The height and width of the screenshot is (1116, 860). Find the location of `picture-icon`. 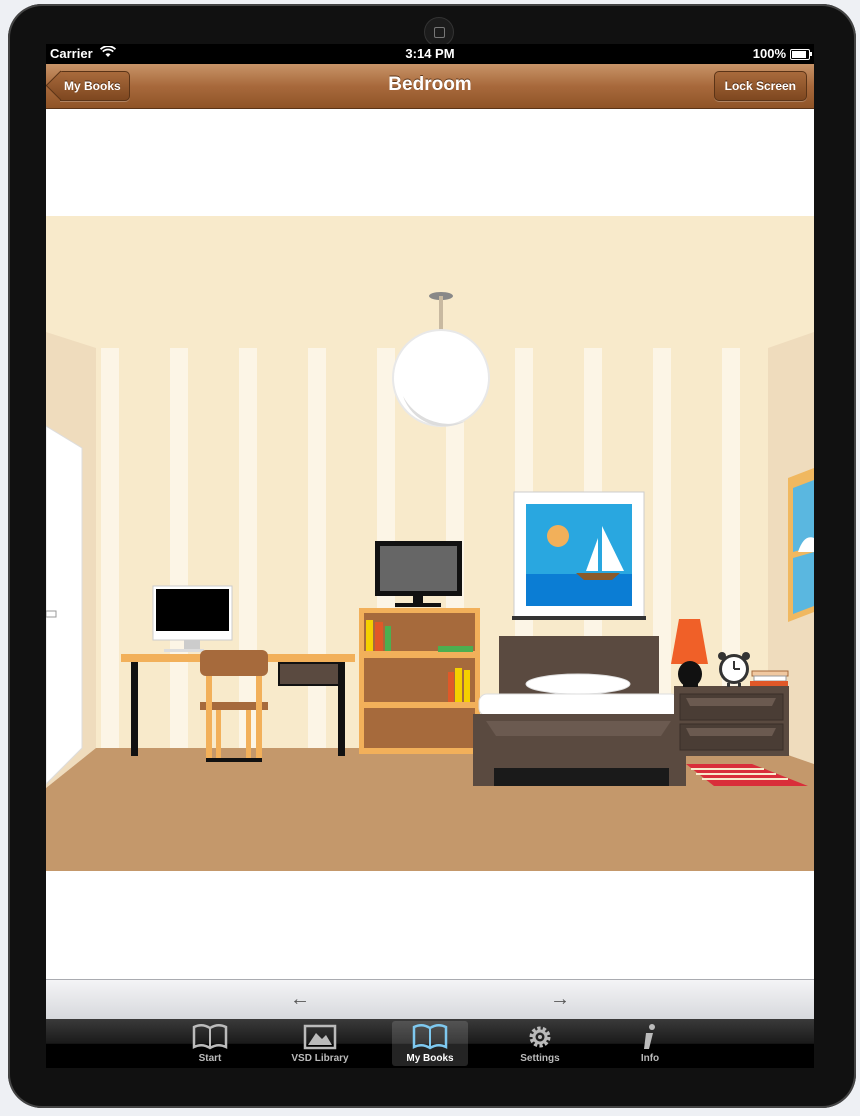

picture-icon is located at coordinates (320, 1037).